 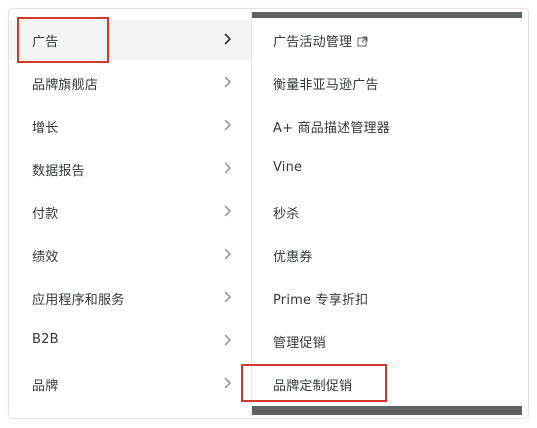 I want to click on submenu-item-label: Vine, so click(x=288, y=167).